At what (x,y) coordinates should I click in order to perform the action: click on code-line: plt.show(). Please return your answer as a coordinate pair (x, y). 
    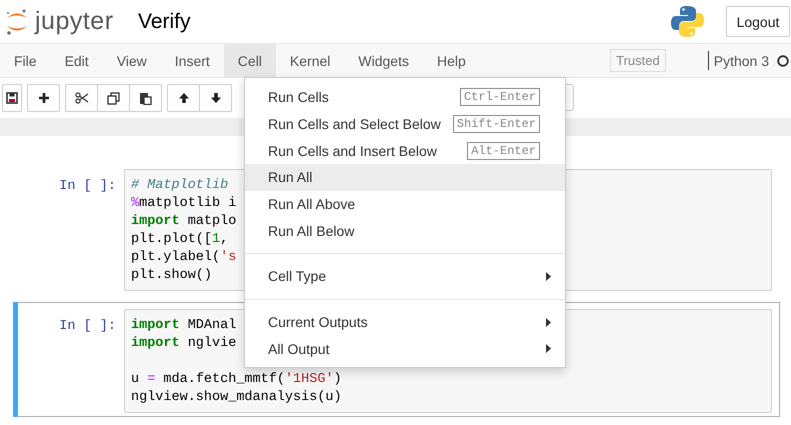
    Looking at the image, I should click on (171, 276).